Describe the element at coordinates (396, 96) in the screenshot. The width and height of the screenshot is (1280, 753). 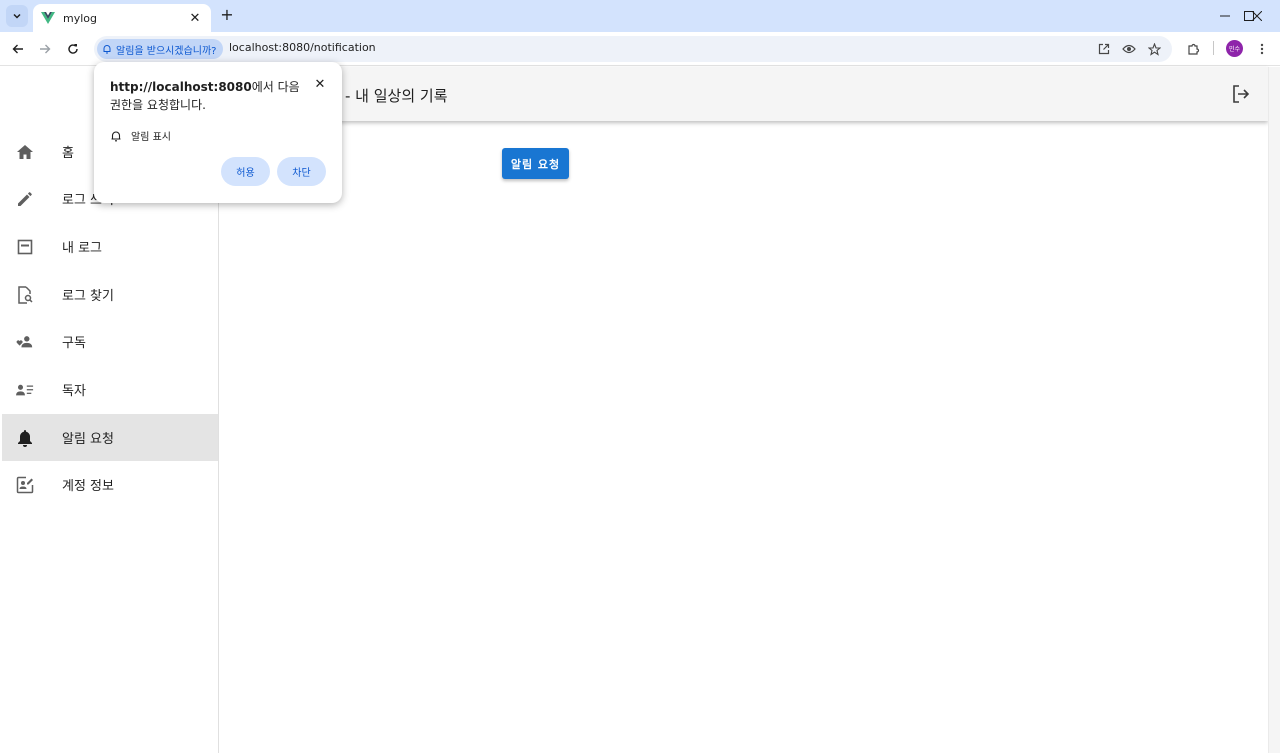
I see `page-title: - 내 일상의 기록` at that location.